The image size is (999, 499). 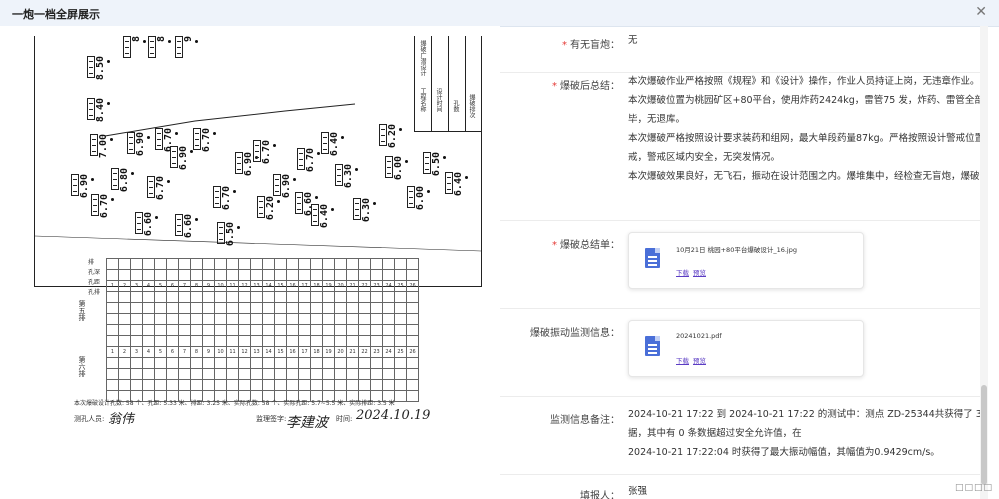 I want to click on table-cell: 24, so click(x=388, y=286).